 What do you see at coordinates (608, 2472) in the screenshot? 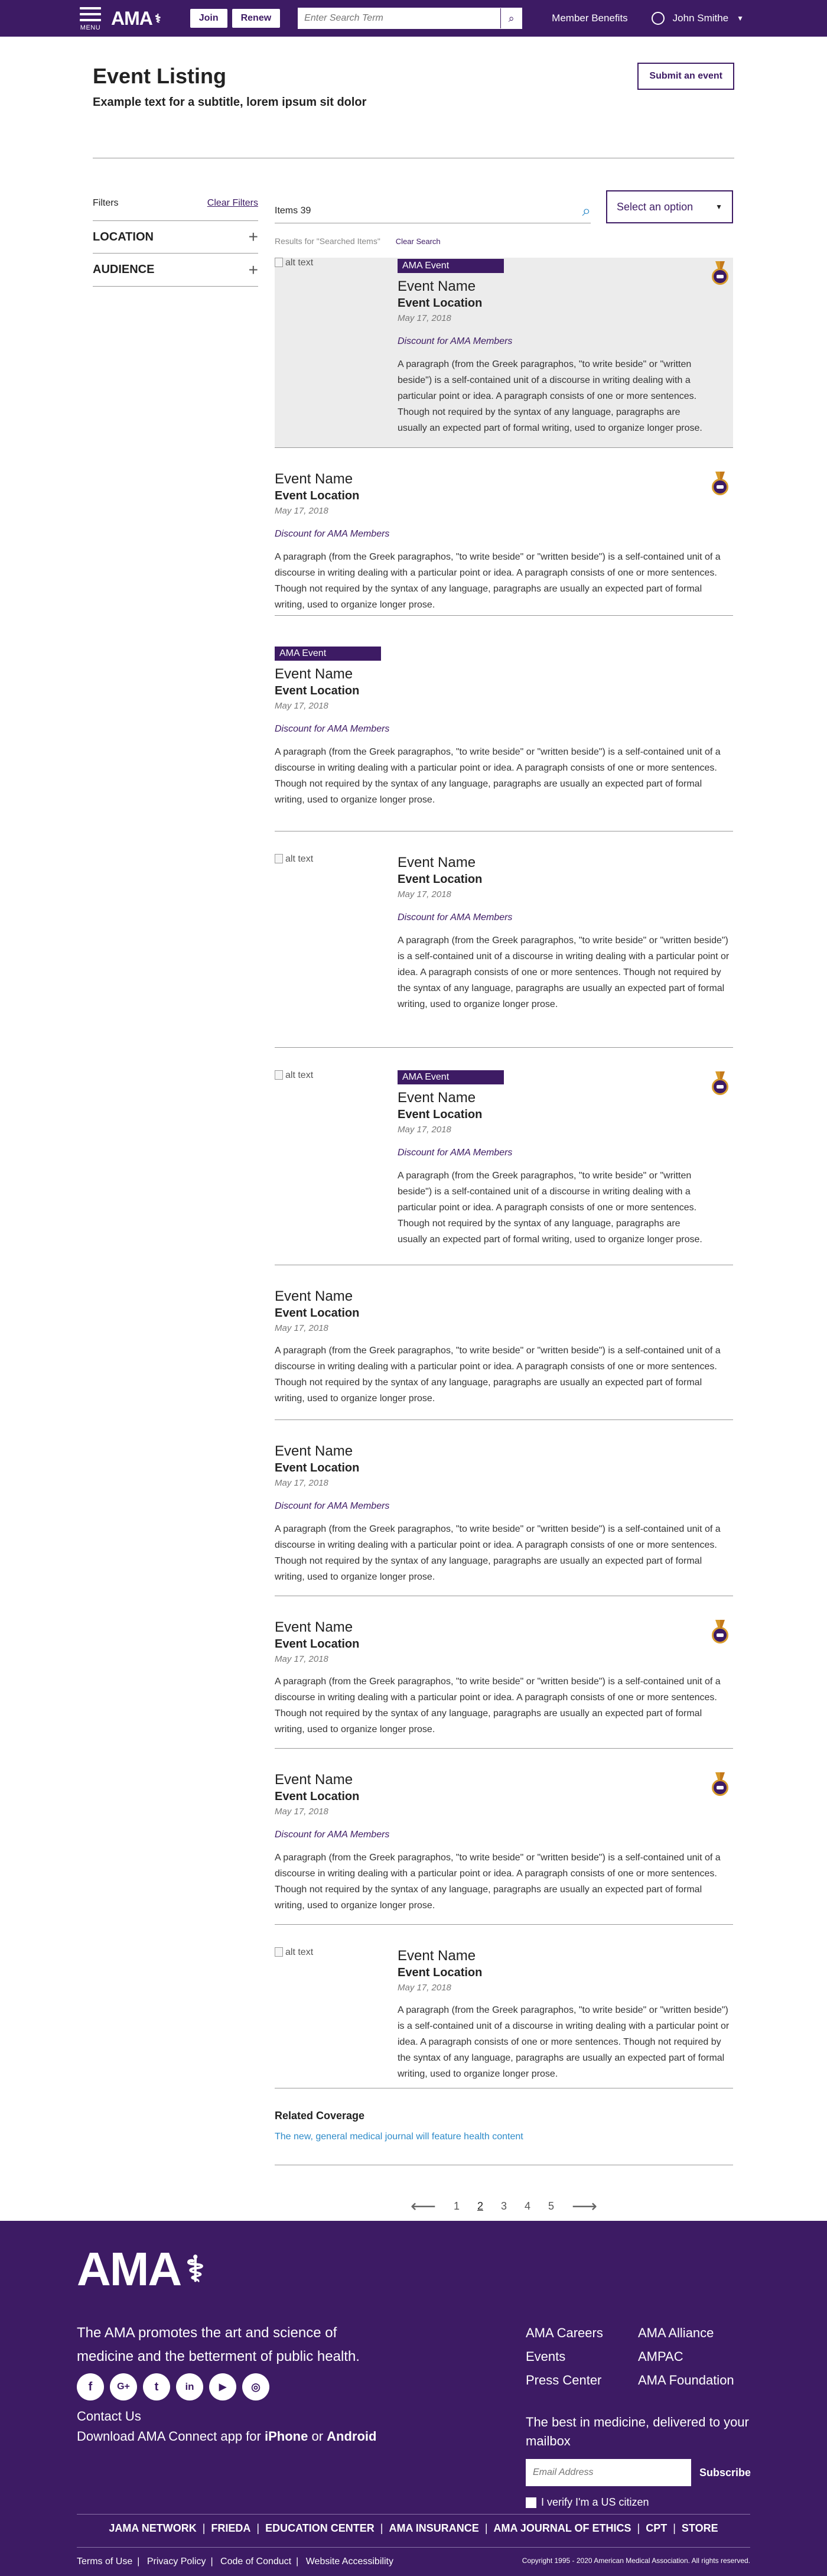
I see `email-field` at bounding box center [608, 2472].